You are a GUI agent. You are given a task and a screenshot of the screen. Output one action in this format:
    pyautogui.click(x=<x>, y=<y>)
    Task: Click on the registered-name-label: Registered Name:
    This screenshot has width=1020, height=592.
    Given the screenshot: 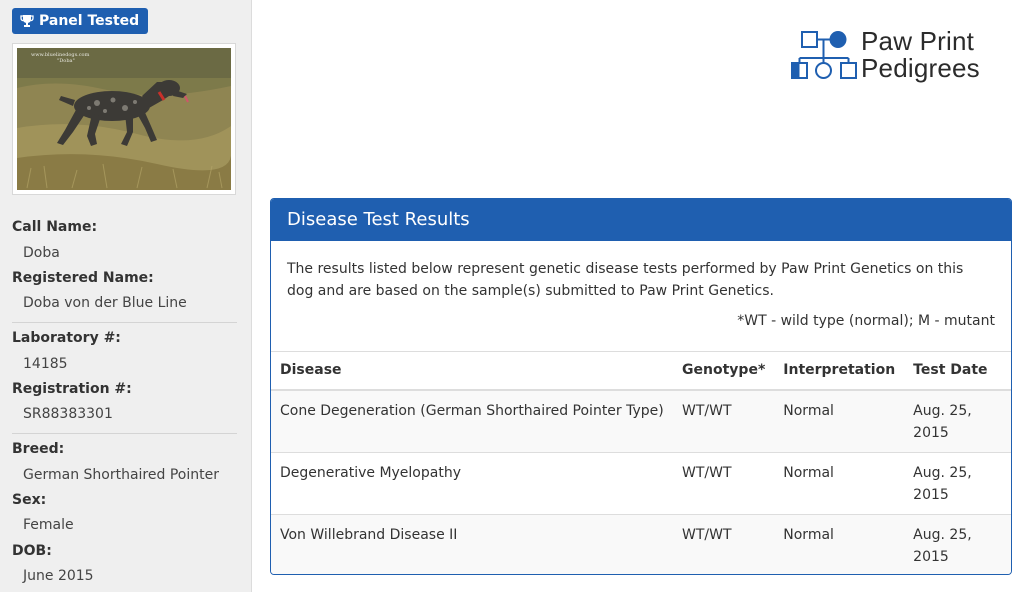 What is the action you would take?
    pyautogui.click(x=83, y=278)
    